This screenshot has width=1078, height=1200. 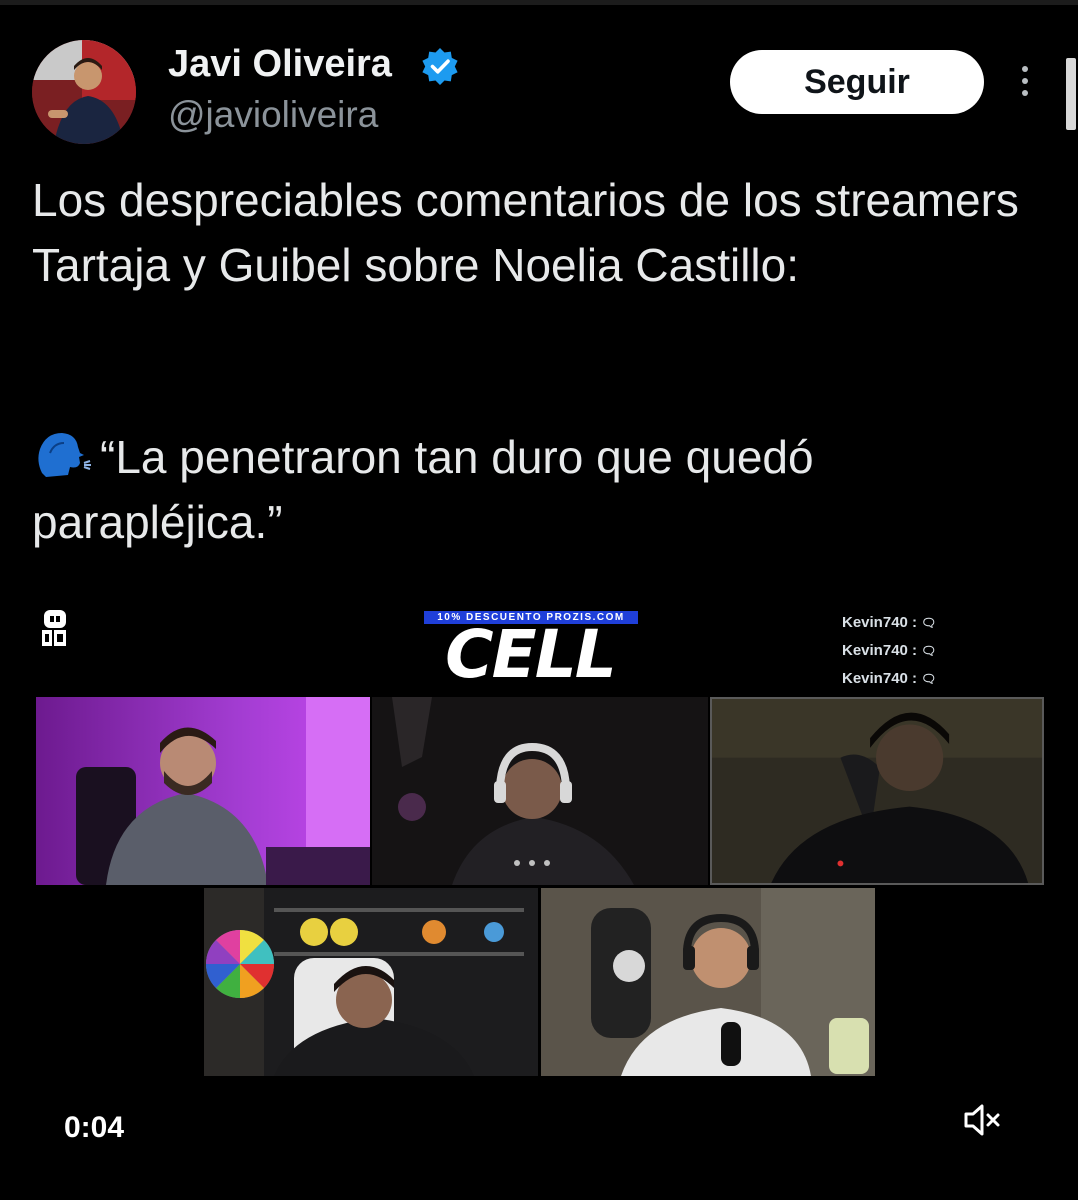 I want to click on avatar, so click(x=84, y=92).